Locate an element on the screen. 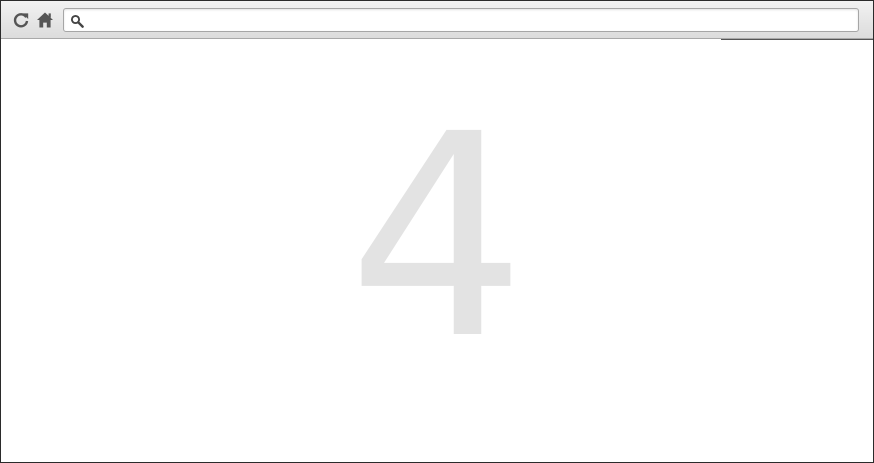  search-icon is located at coordinates (77, 21).